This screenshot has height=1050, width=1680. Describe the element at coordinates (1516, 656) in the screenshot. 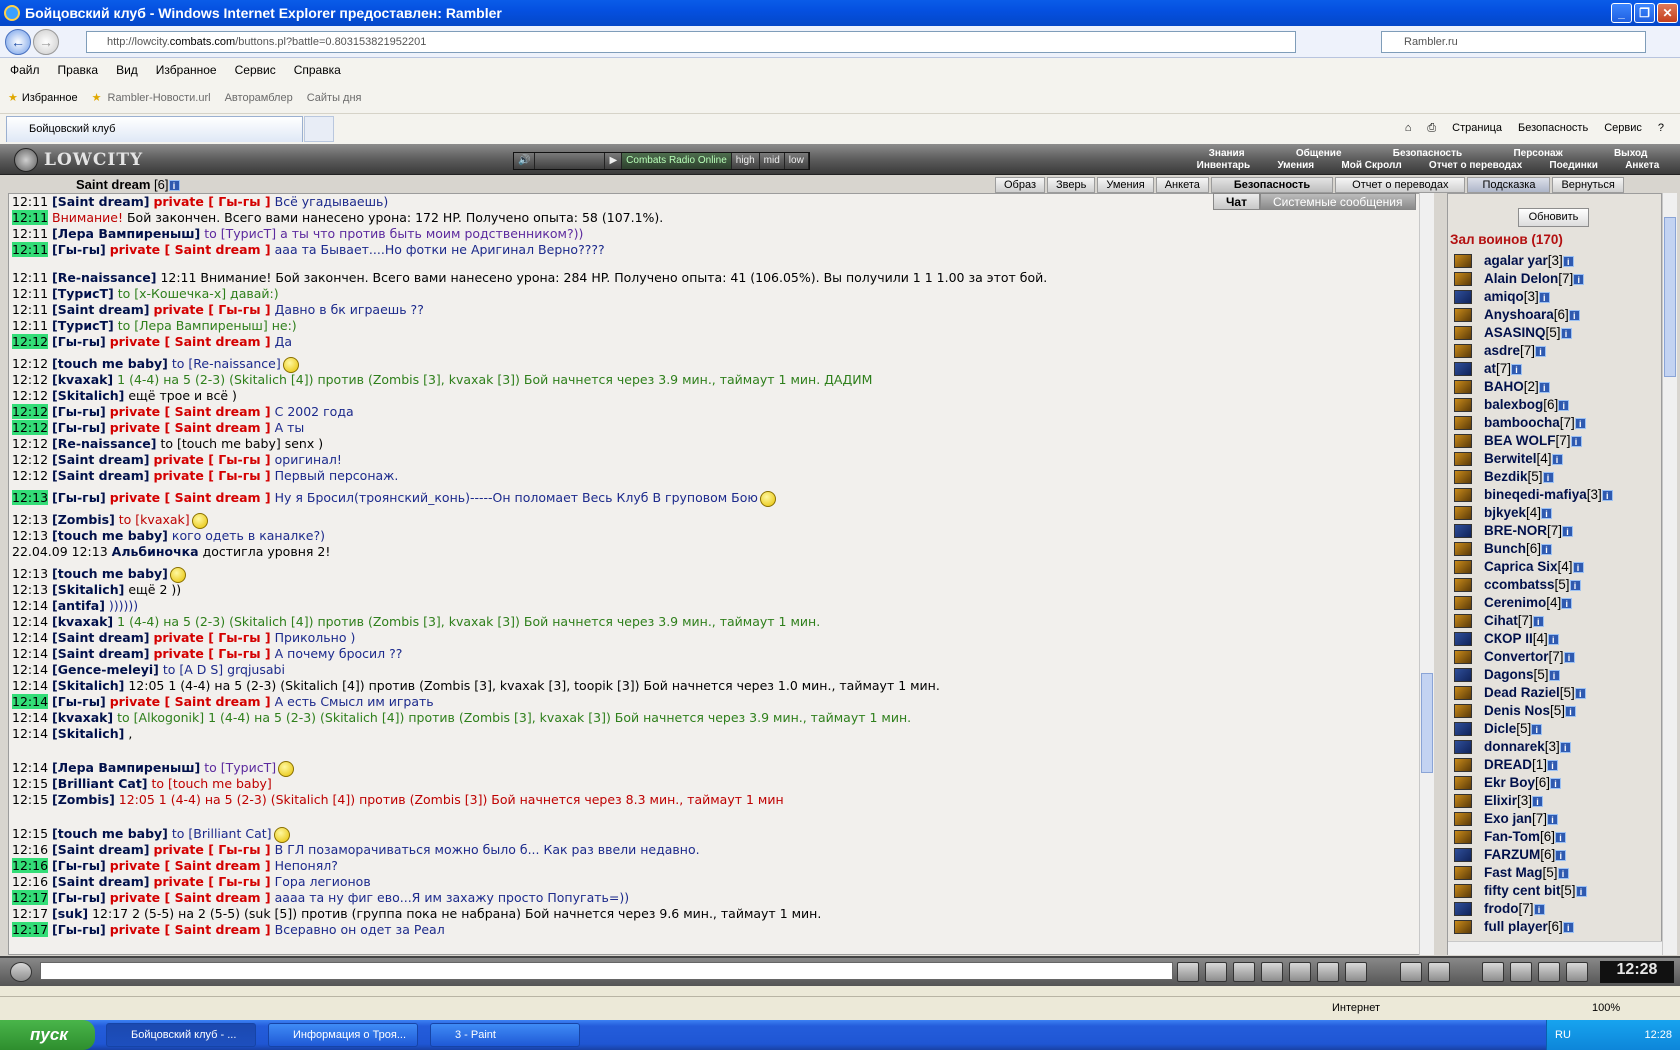

I see `player-name: Convertor` at that location.